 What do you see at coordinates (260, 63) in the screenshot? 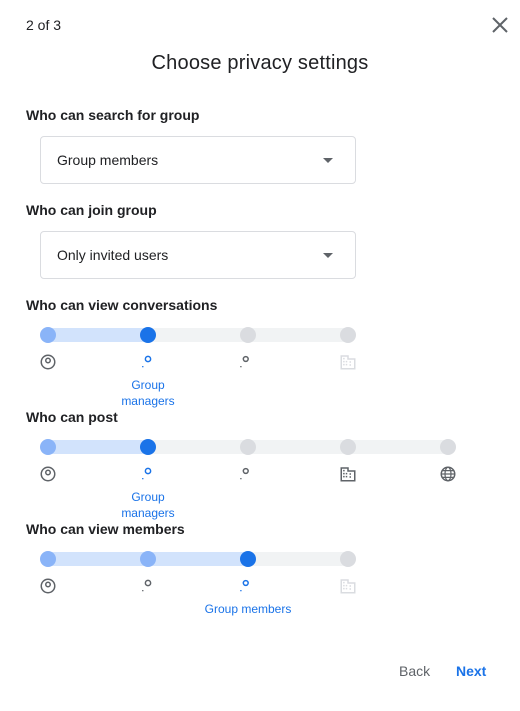
I see `page-title: Choose privacy settings` at bounding box center [260, 63].